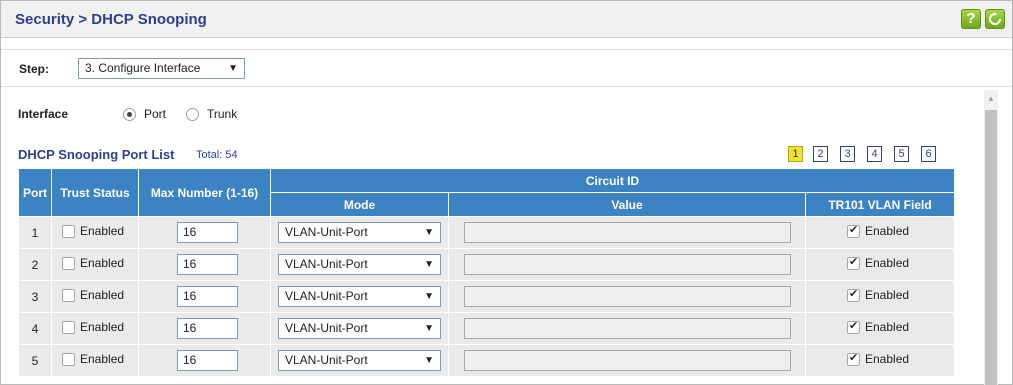 The width and height of the screenshot is (1013, 385). Describe the element at coordinates (129, 114) in the screenshot. I see `interface-port-radio` at that location.